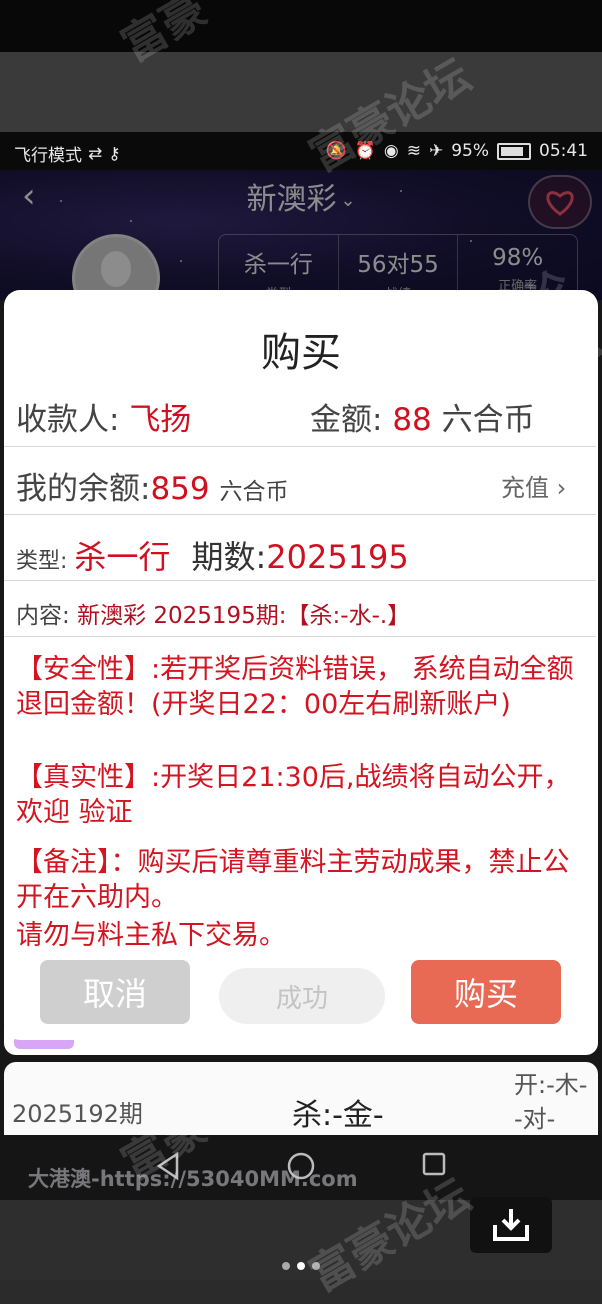  Describe the element at coordinates (412, 420) in the screenshot. I see `amount-value: 88` at that location.